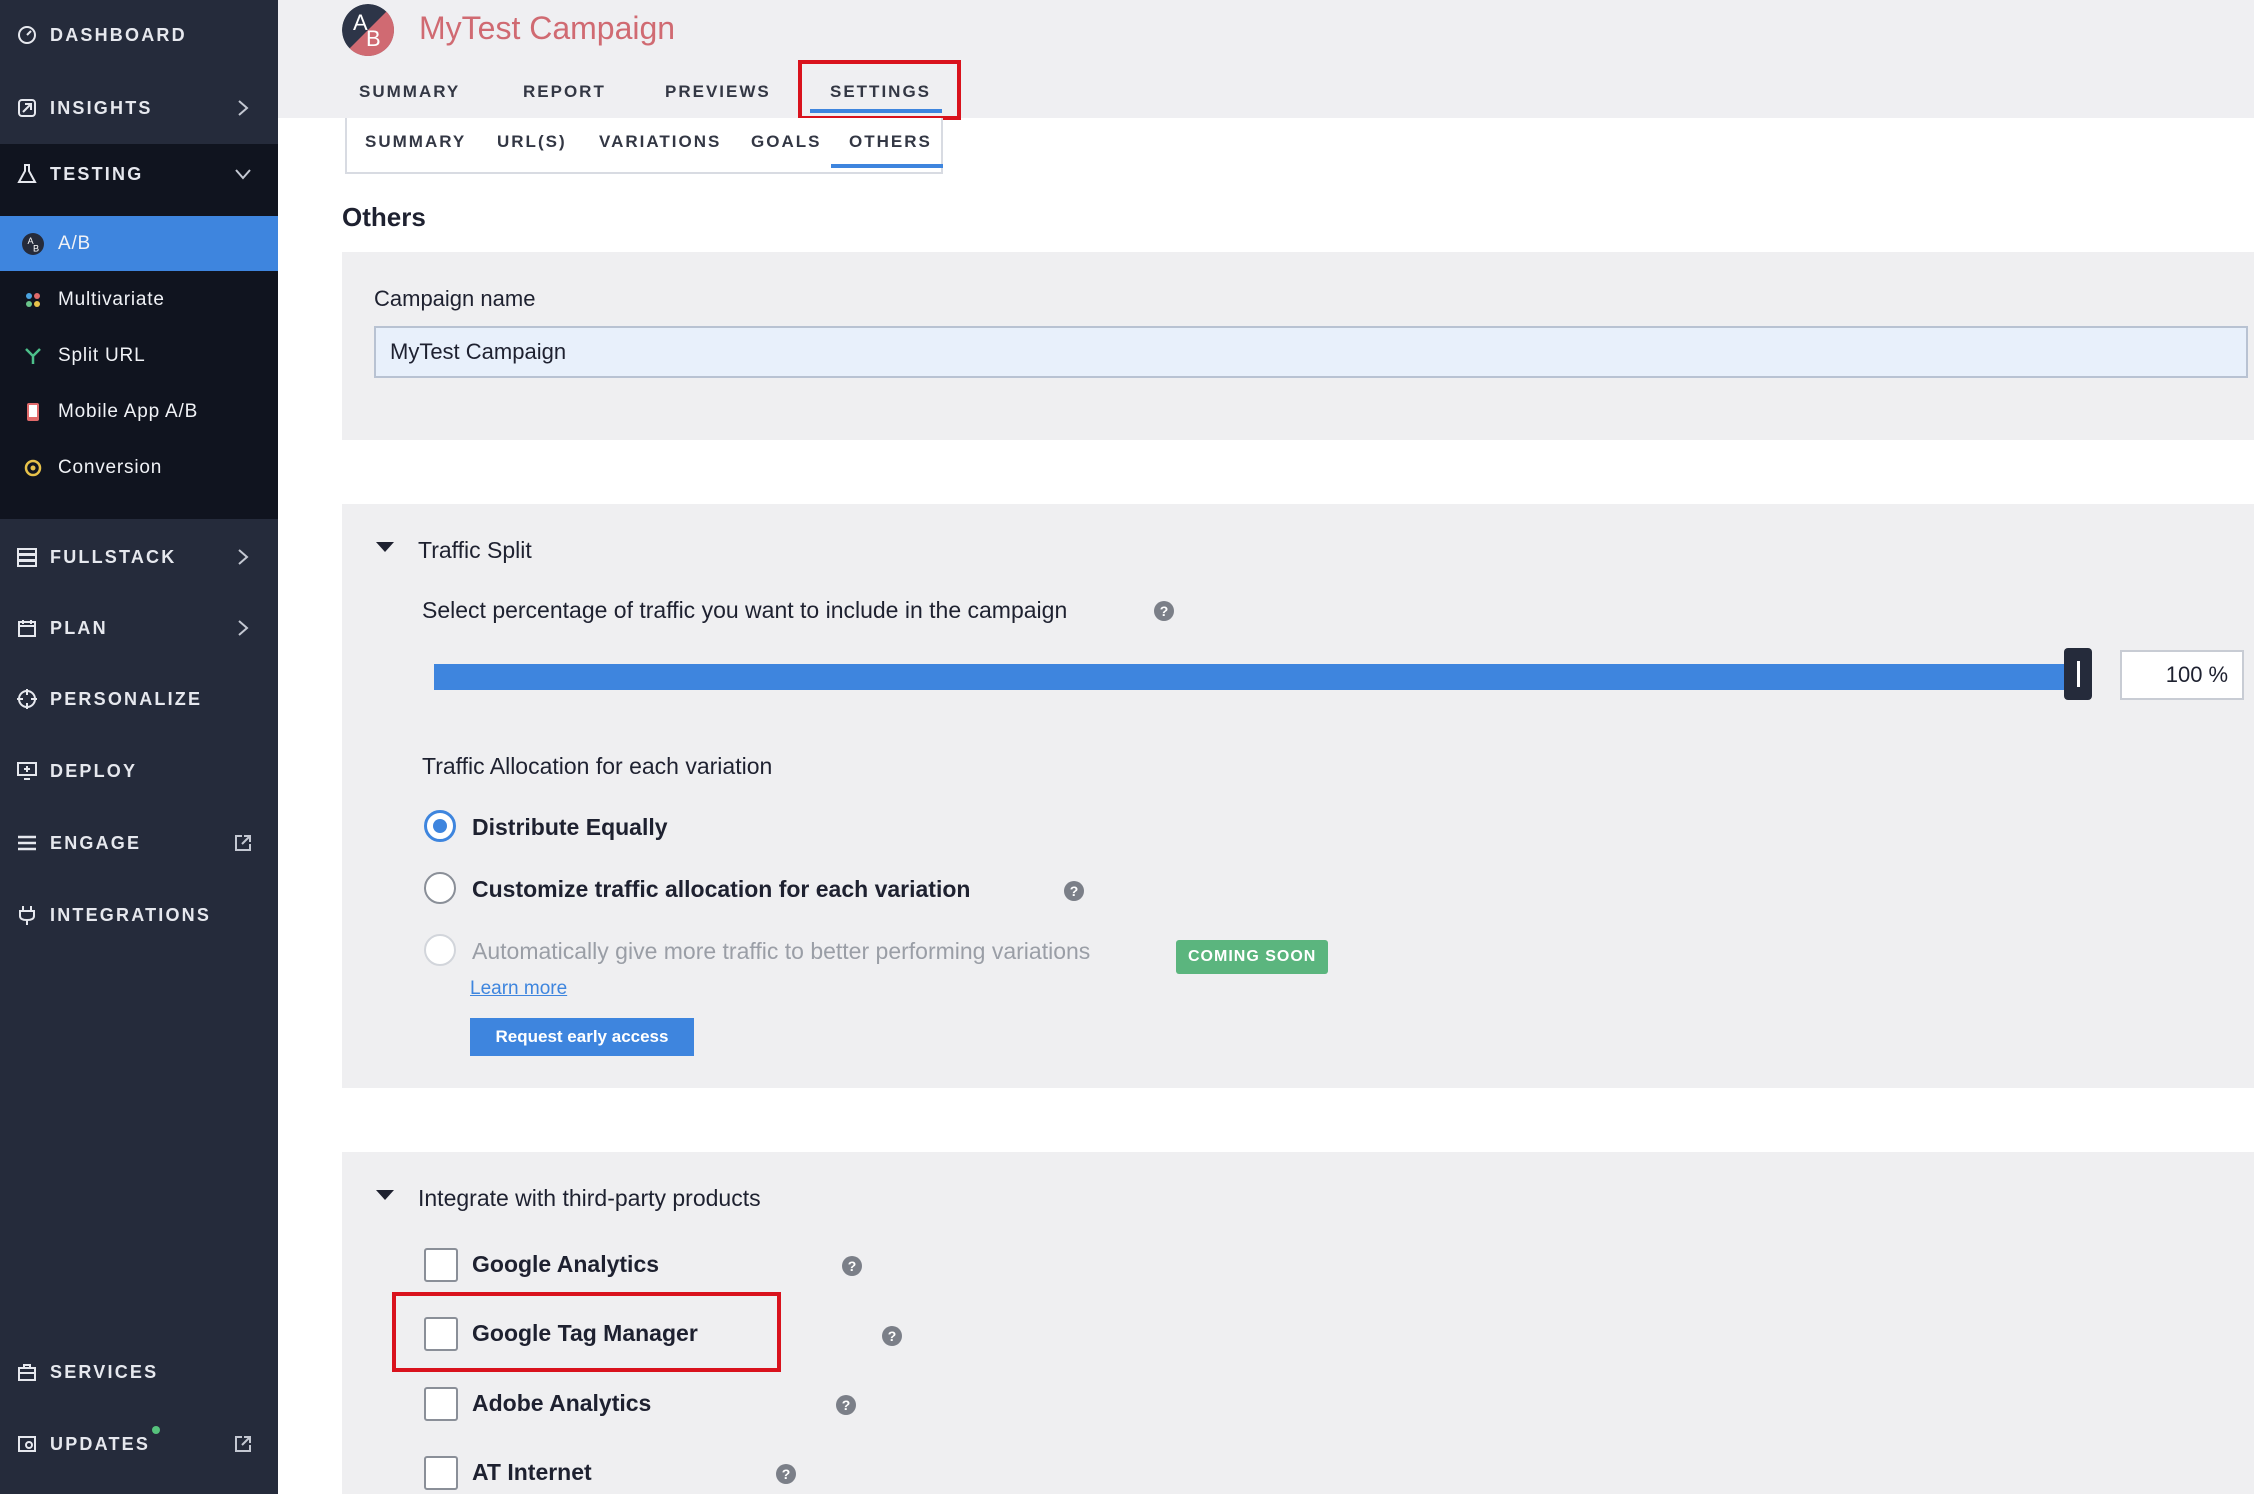 Image resolution: width=2254 pixels, height=1494 pixels. I want to click on traffic-percentage-input: 100 %, so click(2182, 675).